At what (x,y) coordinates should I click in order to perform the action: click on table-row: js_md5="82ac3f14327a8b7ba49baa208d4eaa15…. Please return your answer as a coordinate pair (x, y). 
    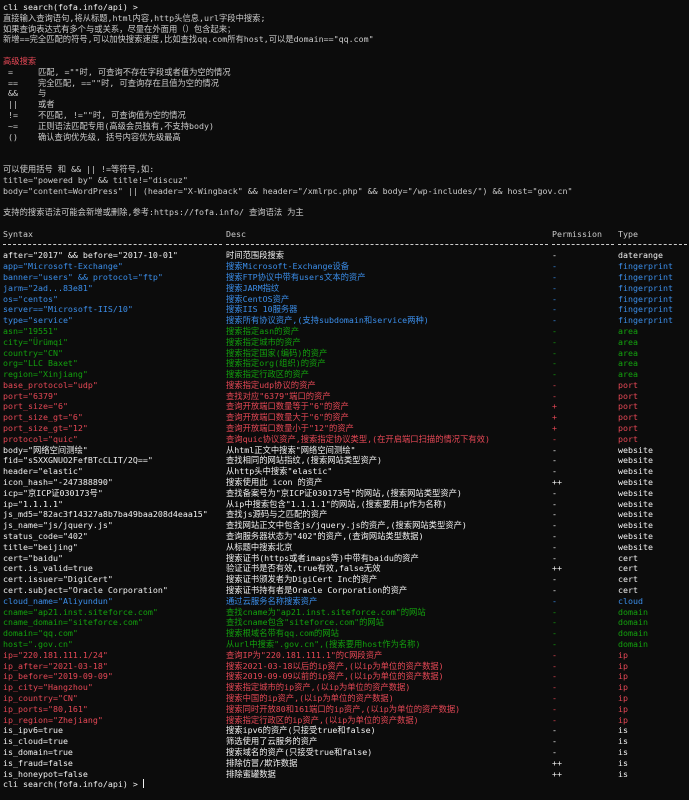
    Looking at the image, I should click on (345, 514).